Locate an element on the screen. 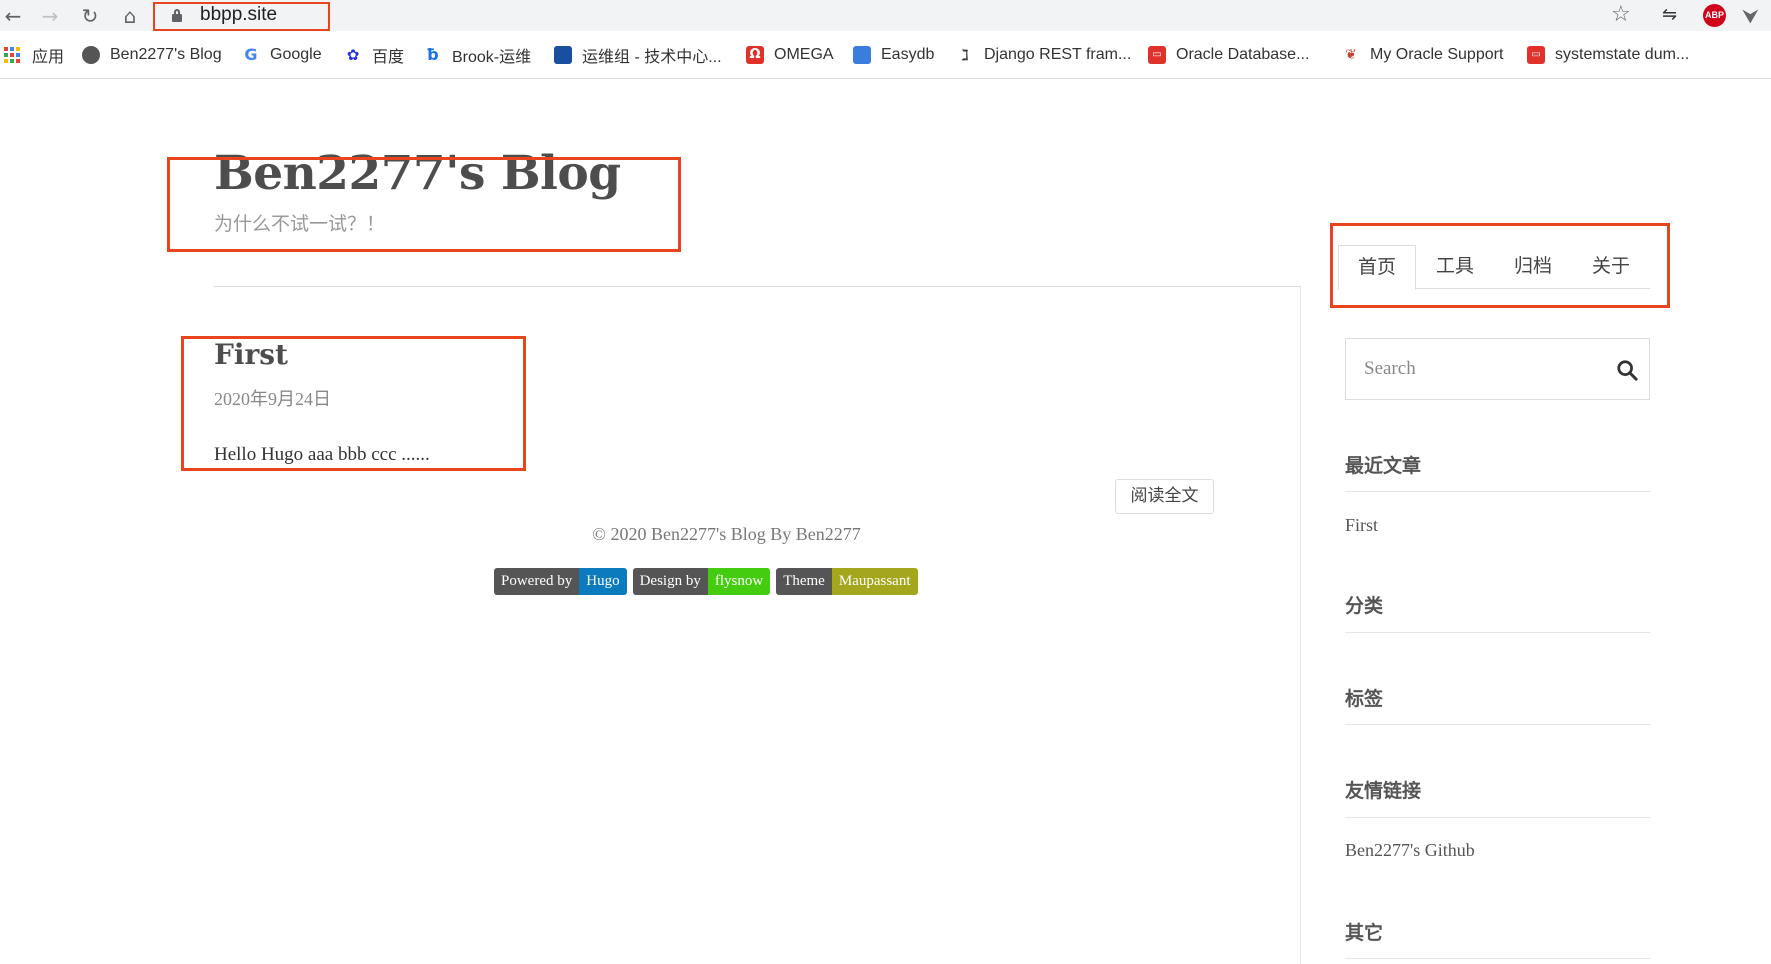  extension-v-icon: ⮟ is located at coordinates (1750, 16).